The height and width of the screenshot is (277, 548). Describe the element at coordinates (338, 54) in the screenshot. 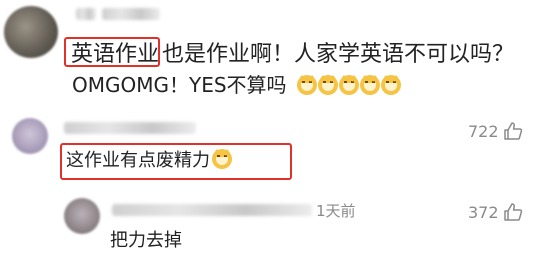

I see `comment-text-rest: 也是作业啊！人家学英语不可以吗？` at that location.